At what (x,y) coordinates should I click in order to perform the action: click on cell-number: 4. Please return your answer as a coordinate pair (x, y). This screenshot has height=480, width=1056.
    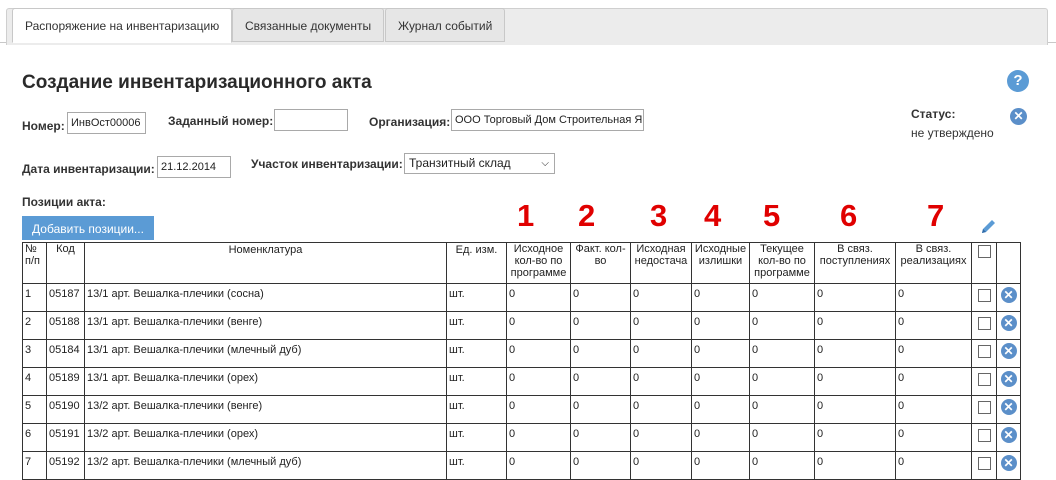
    Looking at the image, I should click on (34, 381).